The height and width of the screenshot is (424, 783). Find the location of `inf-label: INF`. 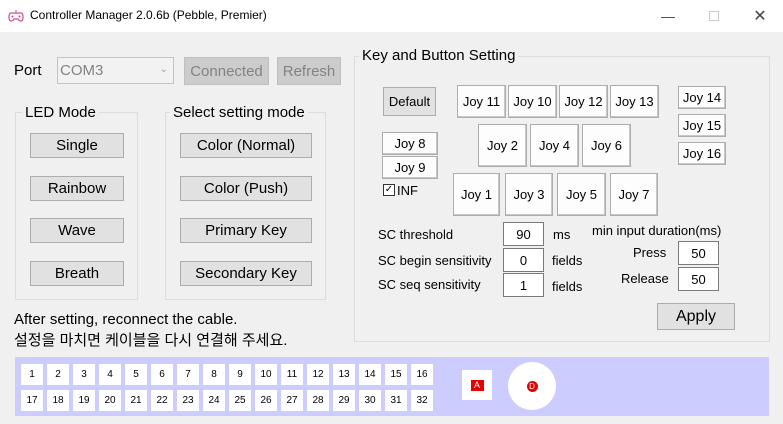

inf-label: INF is located at coordinates (407, 190).